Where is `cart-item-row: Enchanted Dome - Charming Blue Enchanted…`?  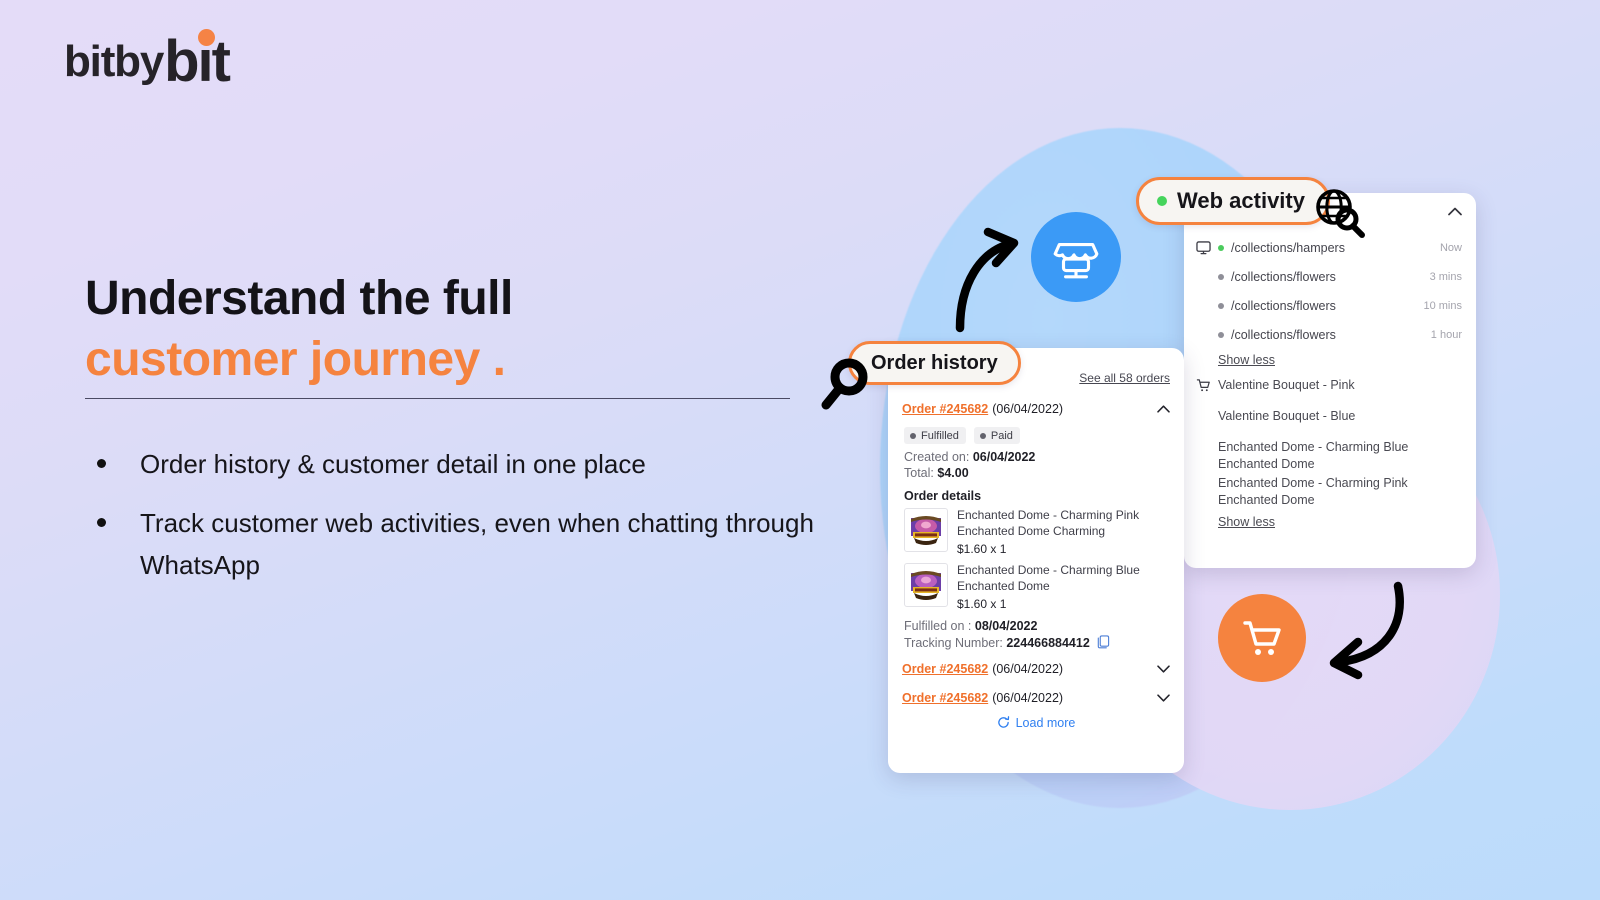
cart-item-row: Enchanted Dome - Charming Blue Enchanted… is located at coordinates (1330, 455).